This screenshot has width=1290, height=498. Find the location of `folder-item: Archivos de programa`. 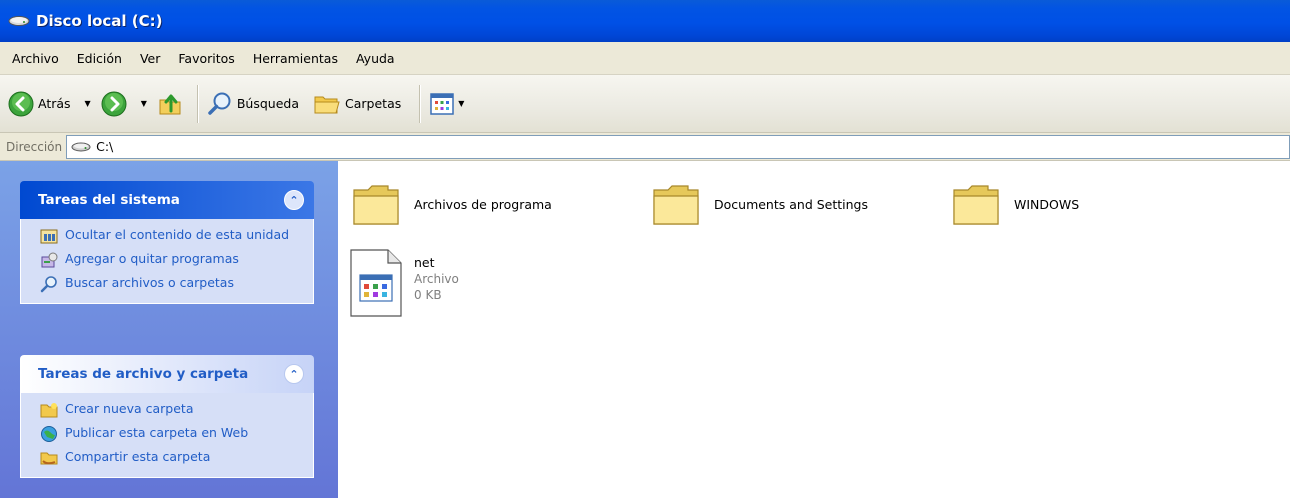

folder-item: Archivos de programa is located at coordinates (451, 204).